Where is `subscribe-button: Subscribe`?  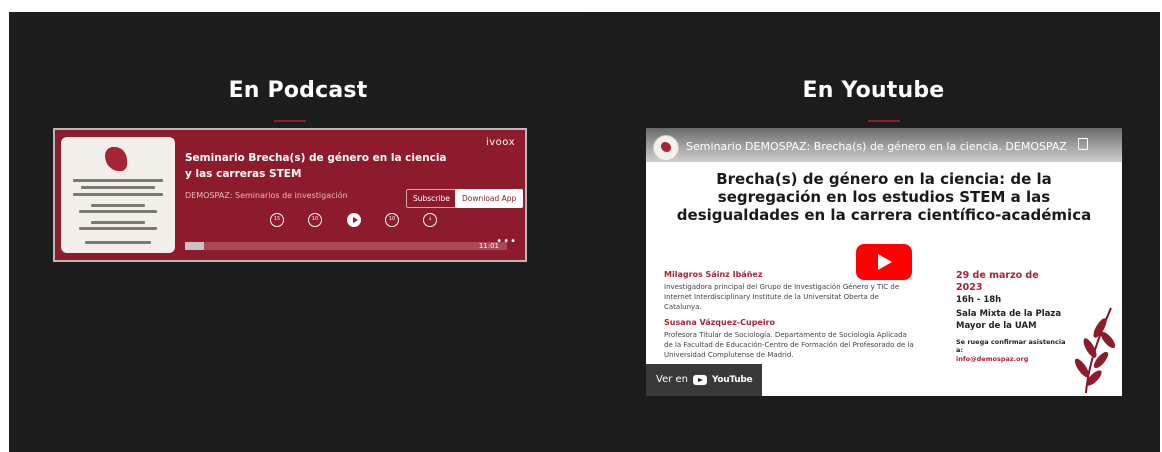
subscribe-button: Subscribe is located at coordinates (431, 198).